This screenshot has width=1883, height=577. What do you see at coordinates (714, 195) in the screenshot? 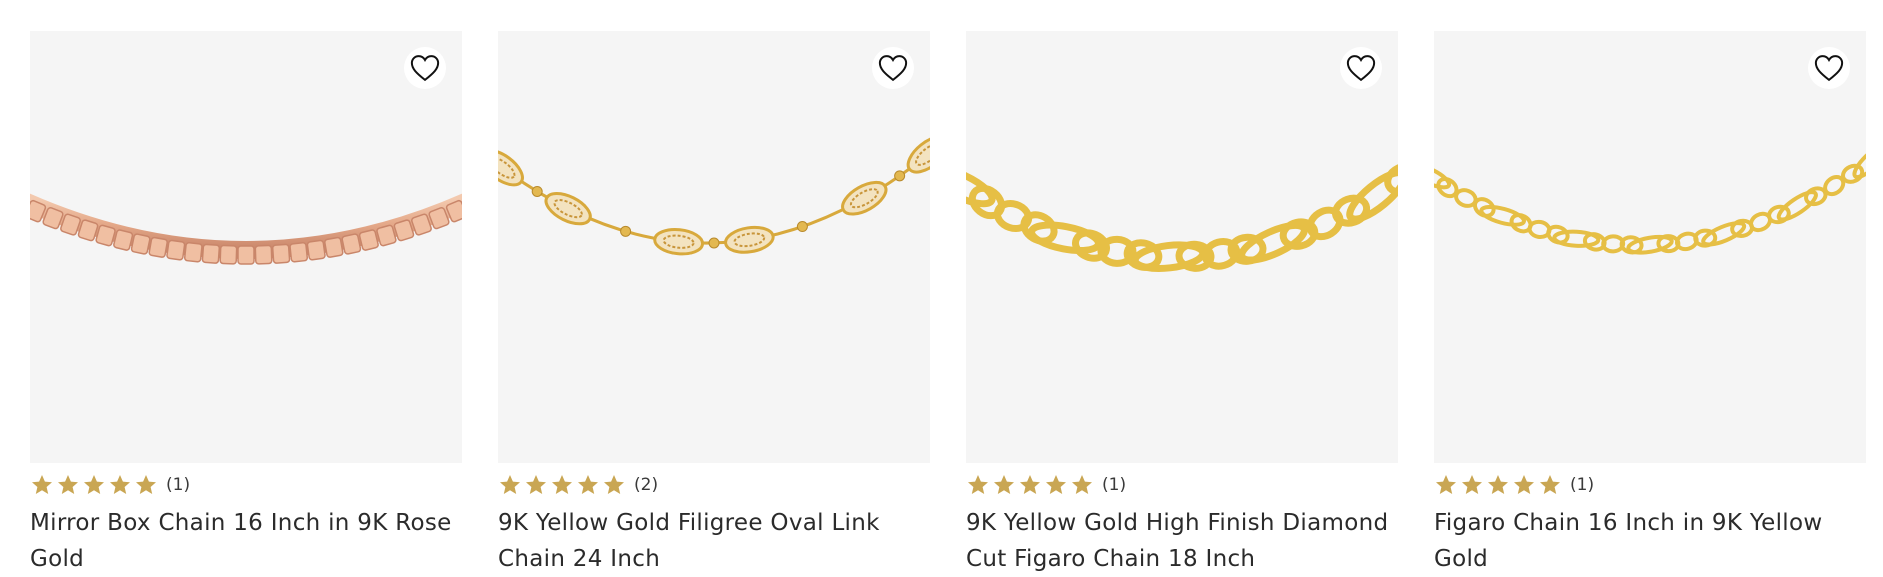
I see `yellow-gold-filigree-chain-image` at bounding box center [714, 195].